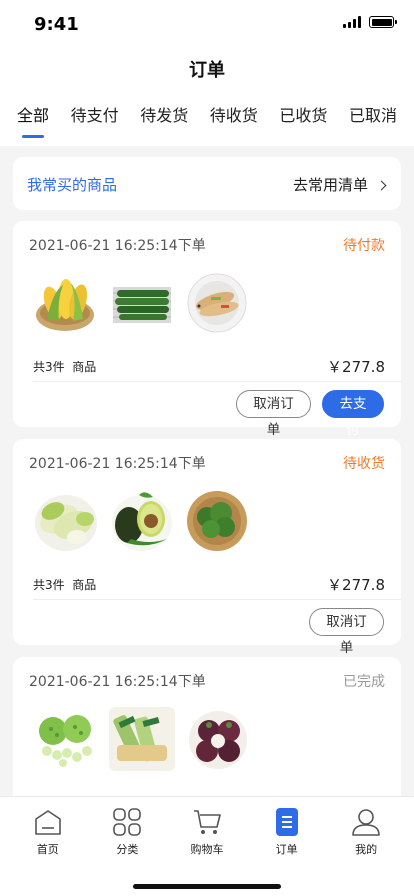 The width and height of the screenshot is (414, 896). I want to click on pay-button: 去支付, so click(353, 414).